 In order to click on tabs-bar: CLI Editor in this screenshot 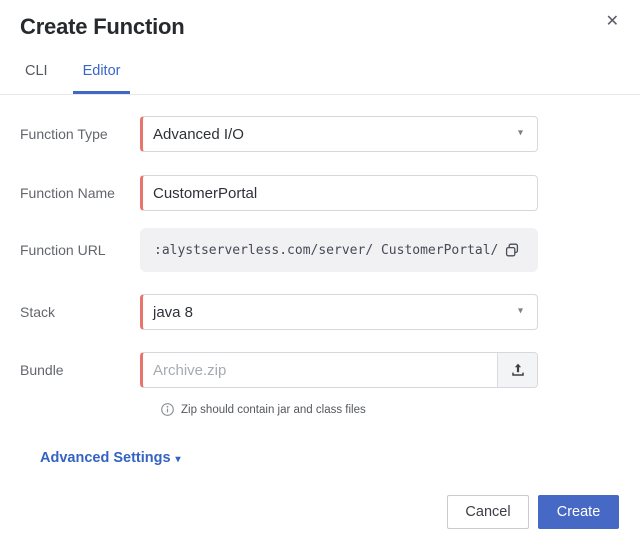, I will do `click(320, 76)`.